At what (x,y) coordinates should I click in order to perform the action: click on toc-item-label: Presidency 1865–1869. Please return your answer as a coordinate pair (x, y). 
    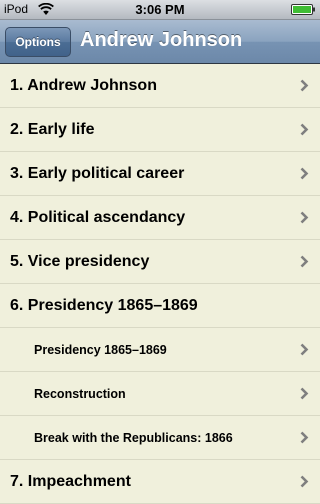
    Looking at the image, I should click on (100, 350).